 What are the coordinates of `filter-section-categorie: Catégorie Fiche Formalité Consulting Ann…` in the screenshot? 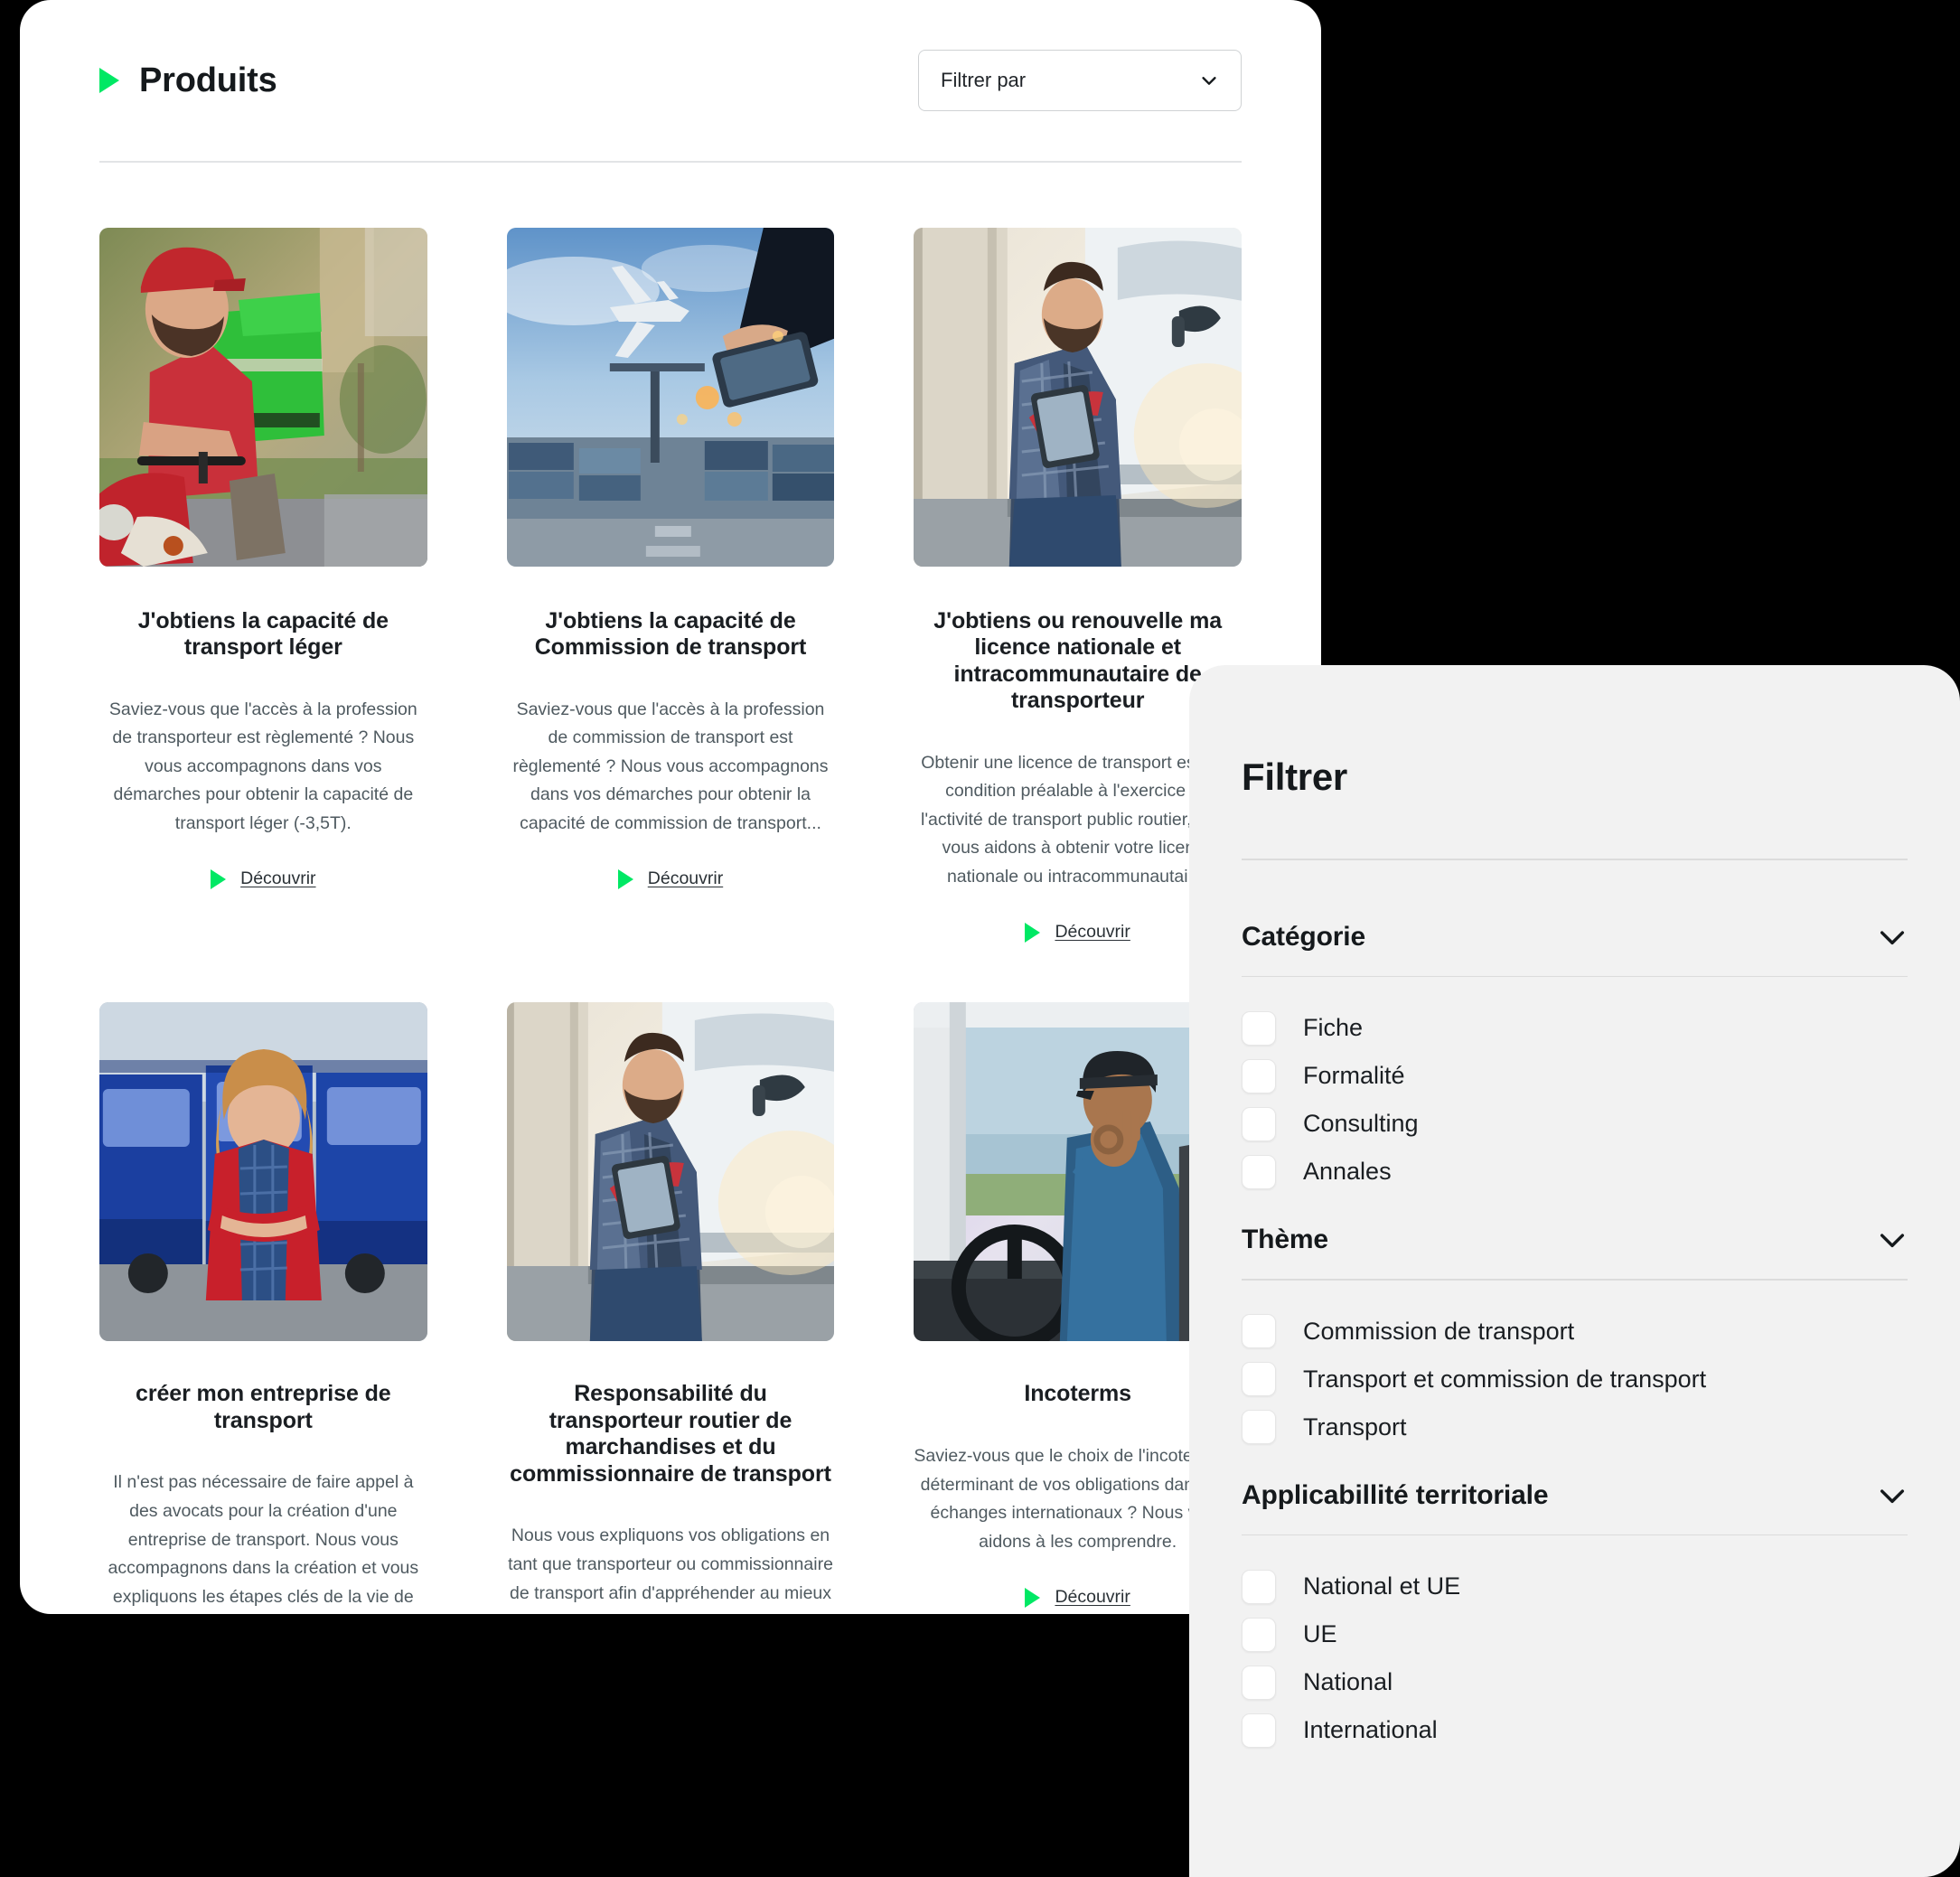 It's located at (1575, 1040).